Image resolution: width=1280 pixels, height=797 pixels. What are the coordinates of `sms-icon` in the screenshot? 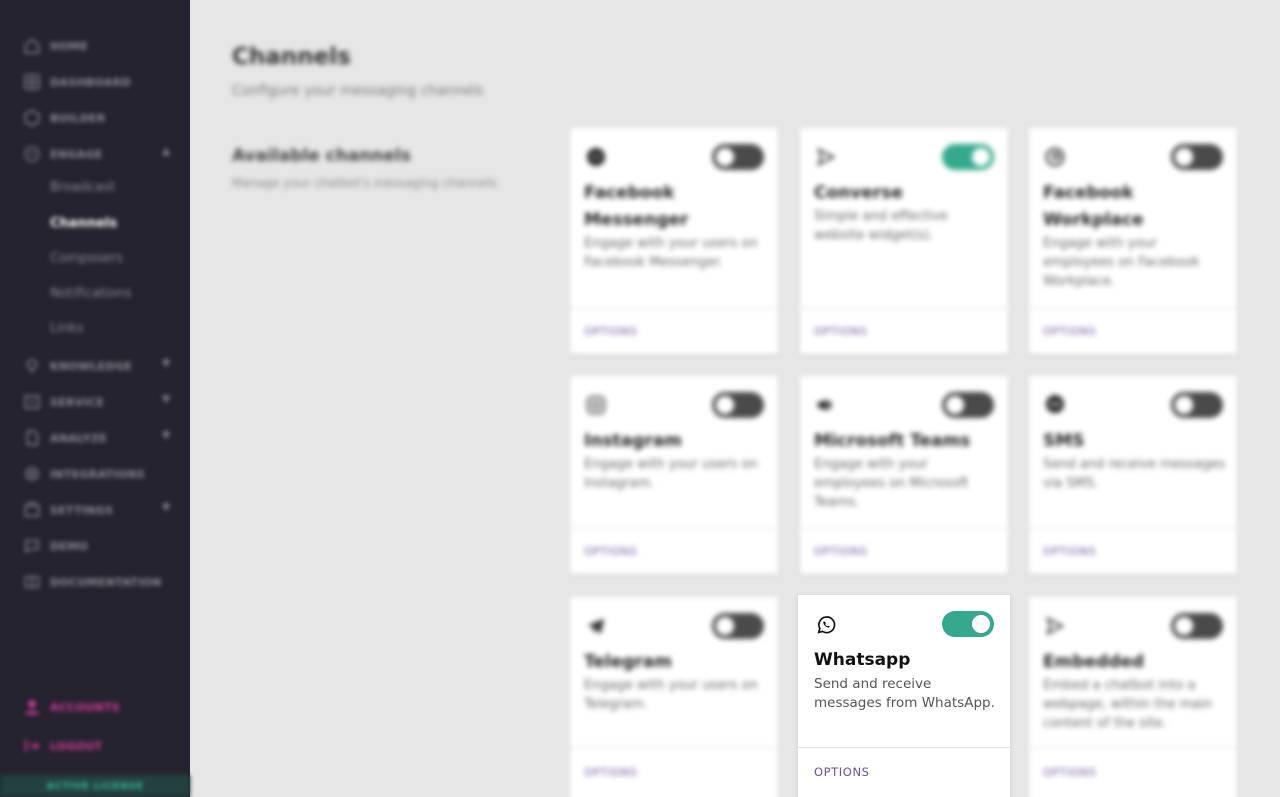 It's located at (1055, 405).